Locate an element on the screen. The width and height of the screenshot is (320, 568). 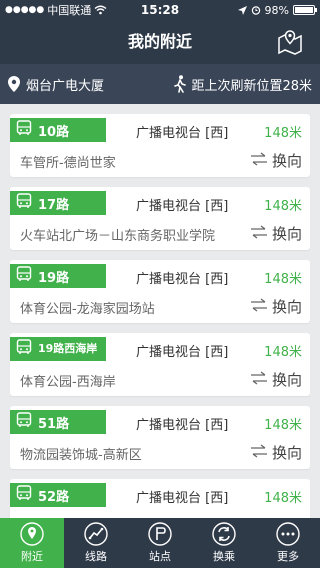
tab-stops: 站点 is located at coordinates (160, 543).